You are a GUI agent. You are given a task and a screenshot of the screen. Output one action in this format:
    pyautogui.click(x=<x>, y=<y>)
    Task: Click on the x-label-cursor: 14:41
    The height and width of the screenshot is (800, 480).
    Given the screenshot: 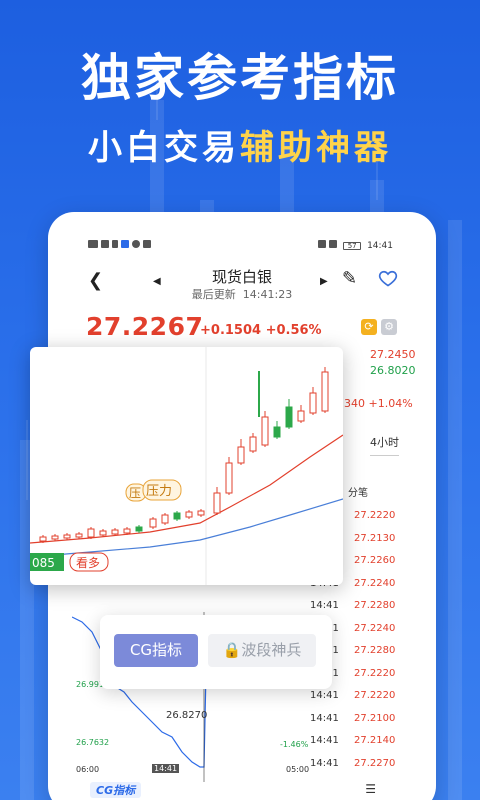 What is the action you would take?
    pyautogui.click(x=166, y=768)
    